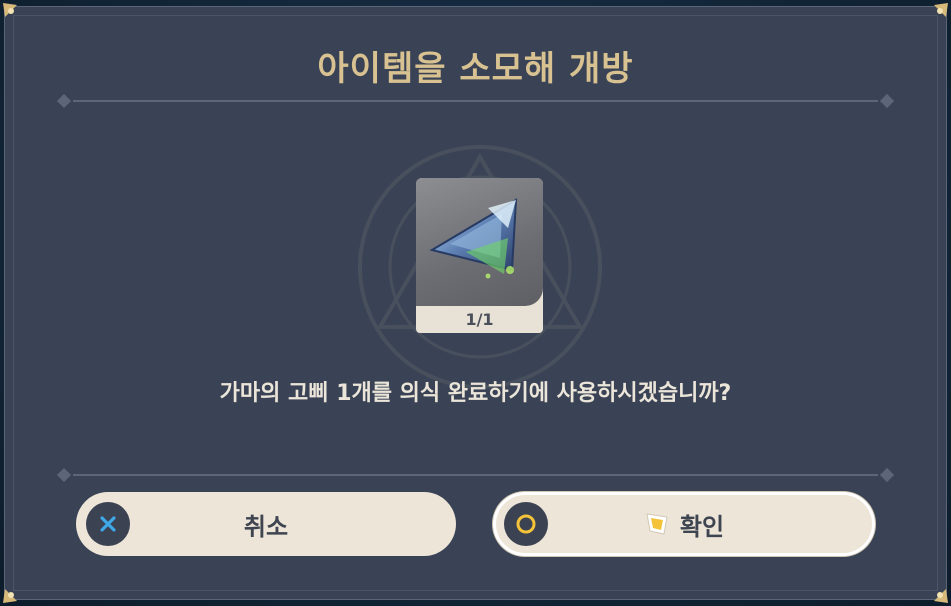 This screenshot has width=951, height=606. Describe the element at coordinates (475, 69) in the screenshot. I see `dialog-title: 아이템을 소모해 개방` at that location.